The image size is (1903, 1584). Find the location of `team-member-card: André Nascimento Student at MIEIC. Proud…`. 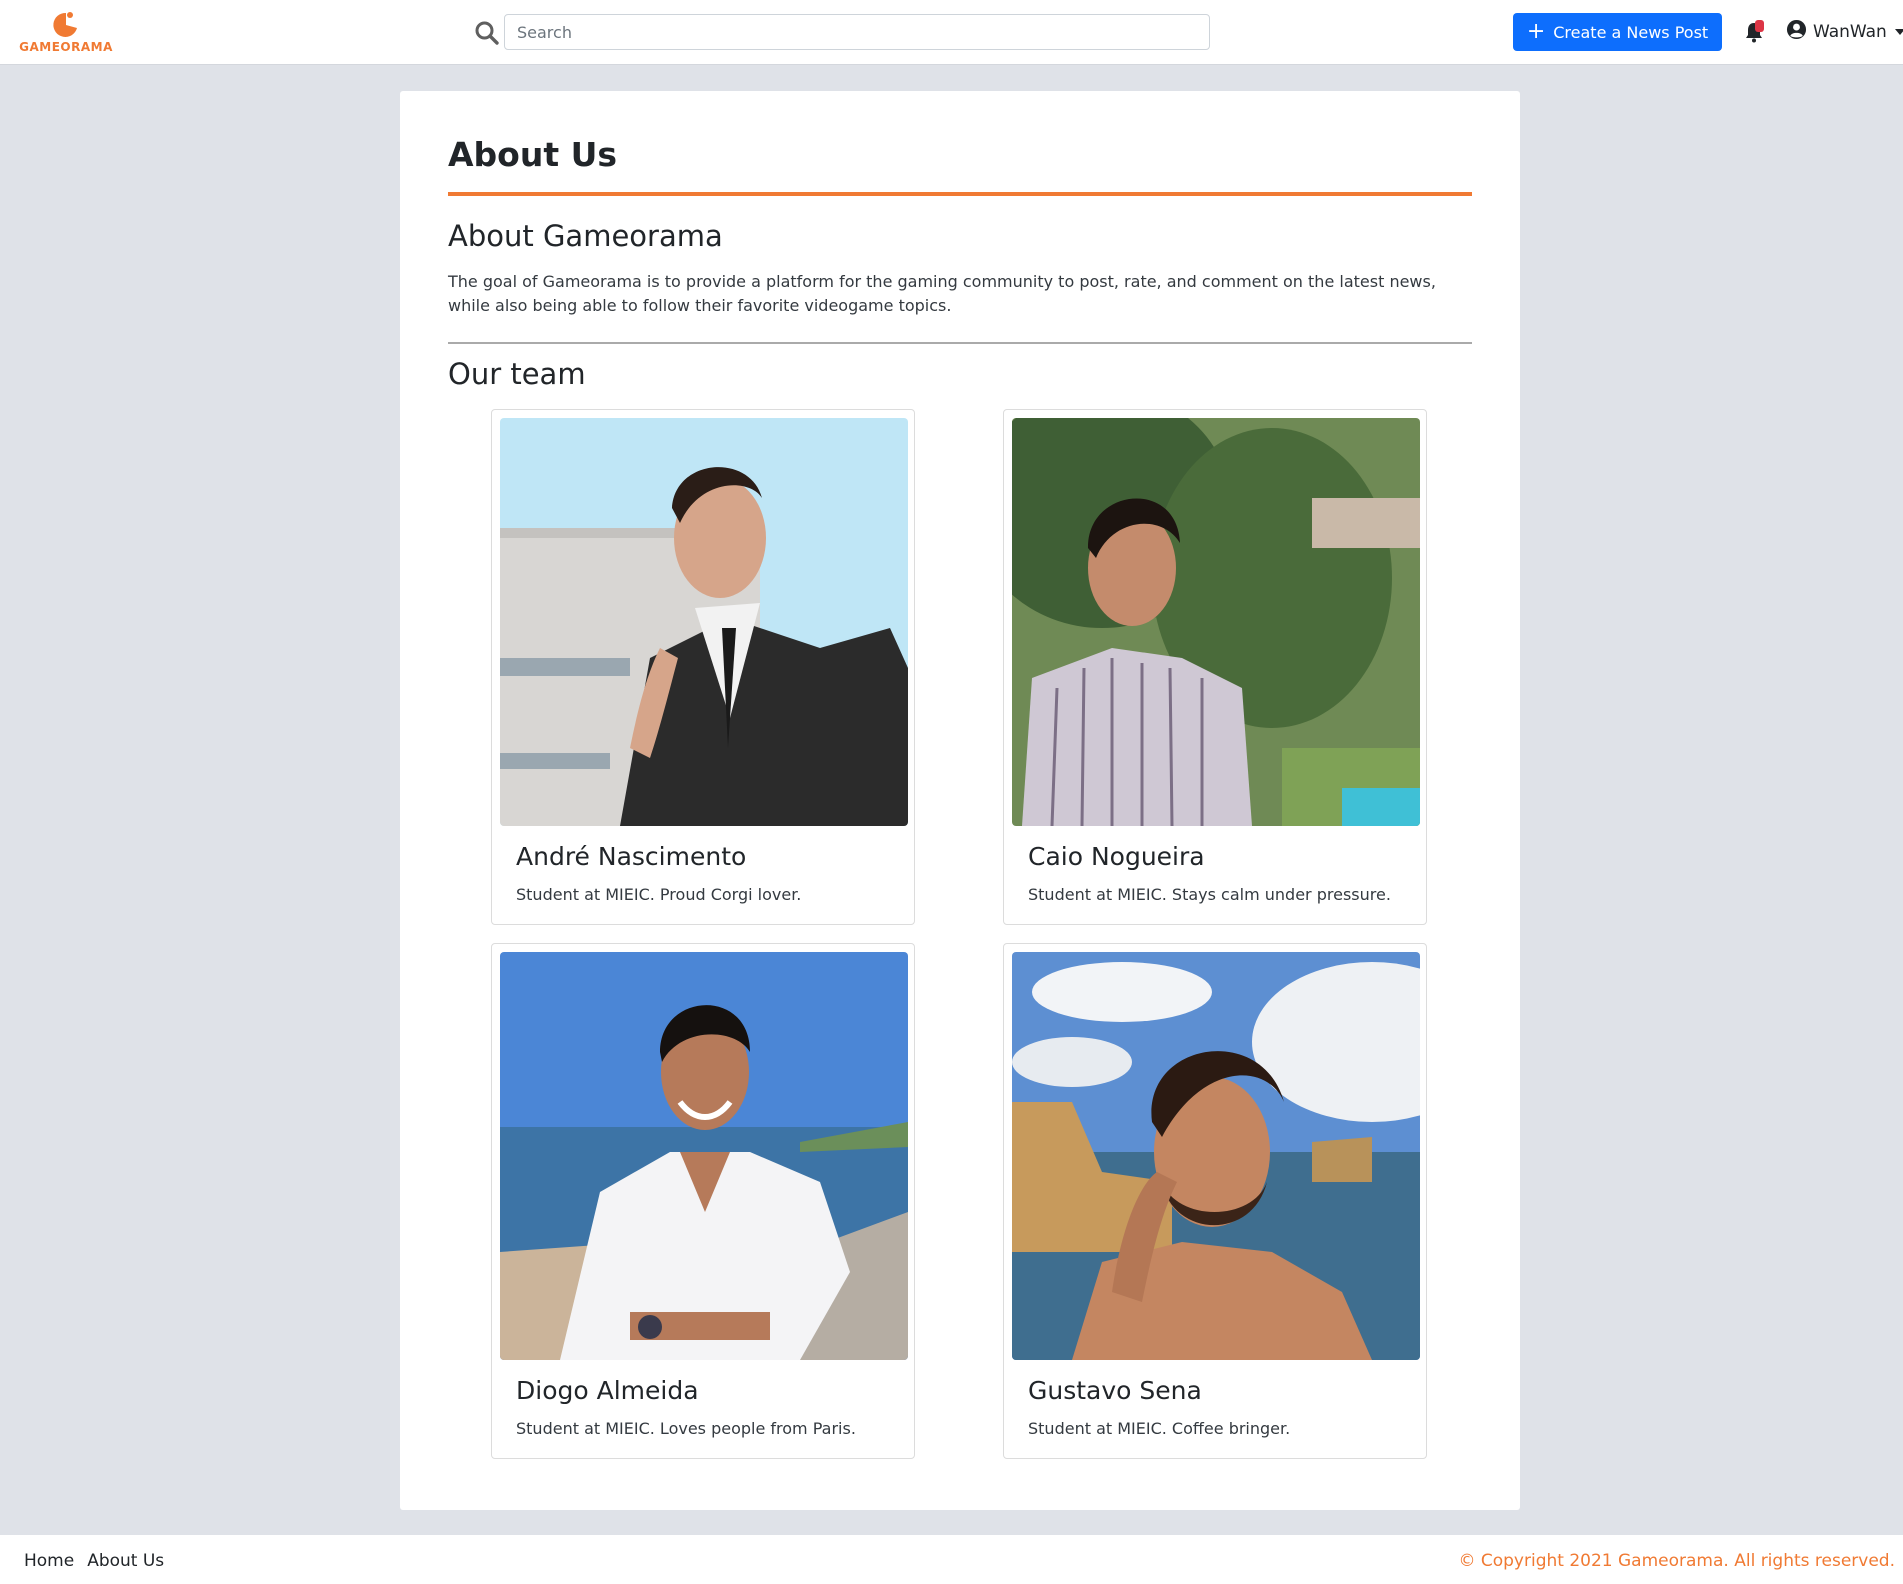

team-member-card: André Nascimento Student at MIEIC. Proud… is located at coordinates (703, 667).